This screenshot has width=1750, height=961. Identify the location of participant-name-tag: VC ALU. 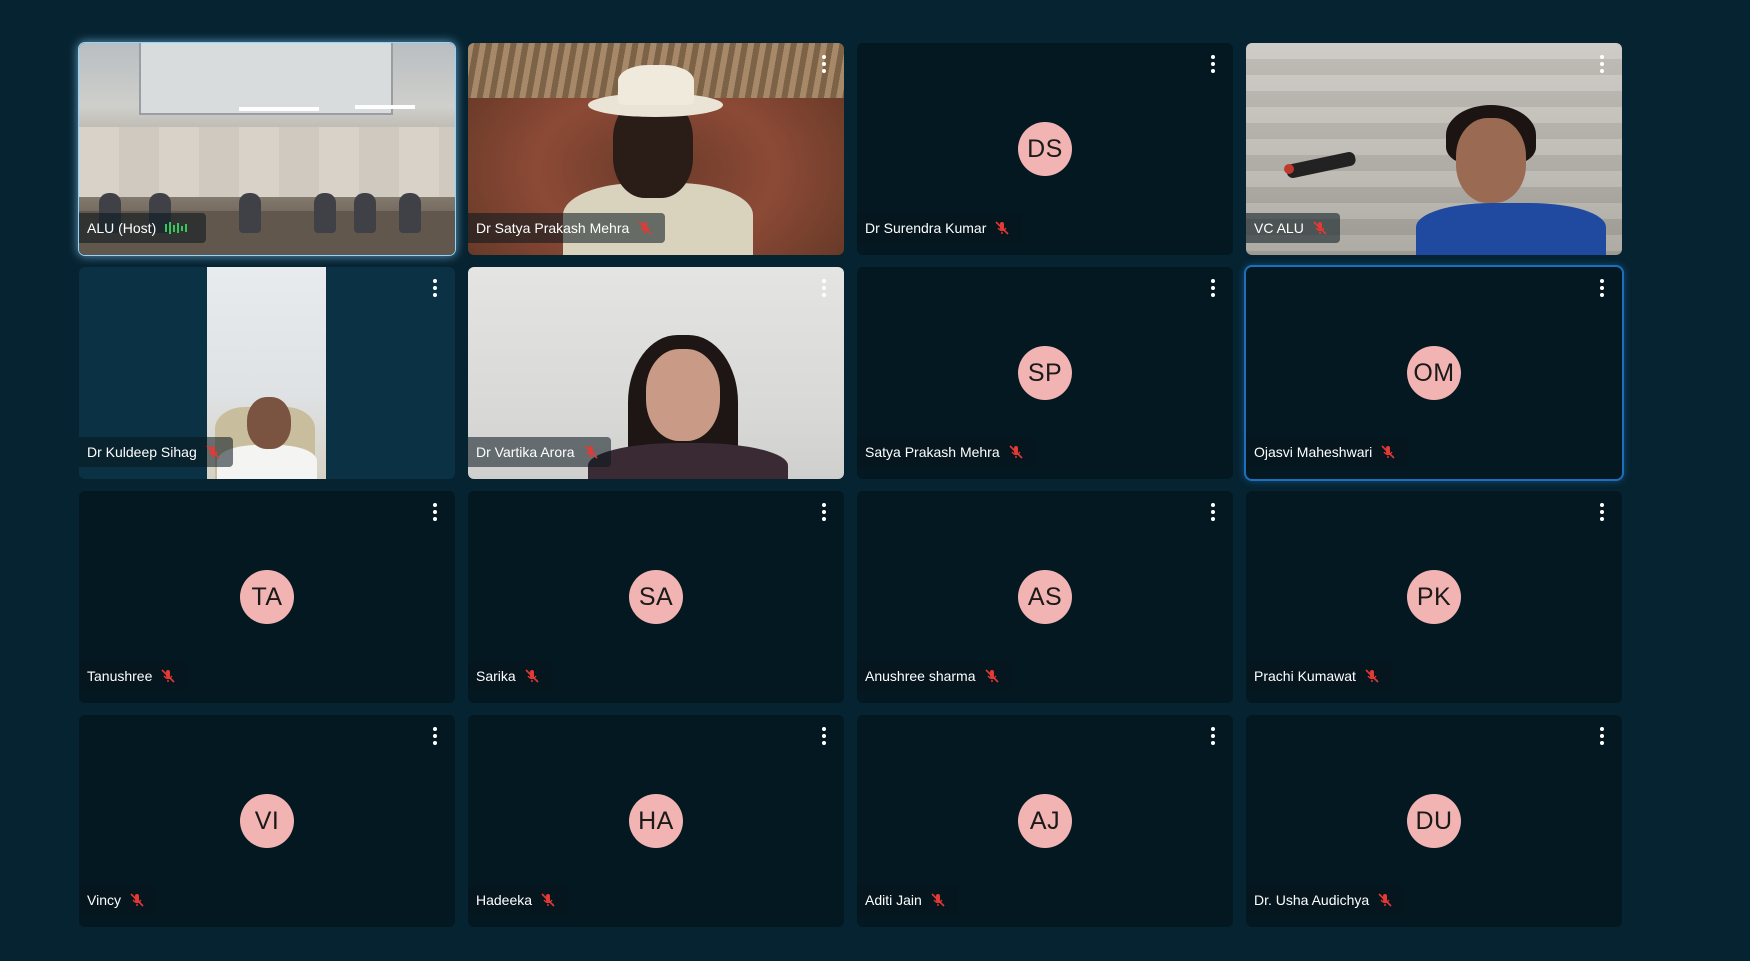
(1293, 228).